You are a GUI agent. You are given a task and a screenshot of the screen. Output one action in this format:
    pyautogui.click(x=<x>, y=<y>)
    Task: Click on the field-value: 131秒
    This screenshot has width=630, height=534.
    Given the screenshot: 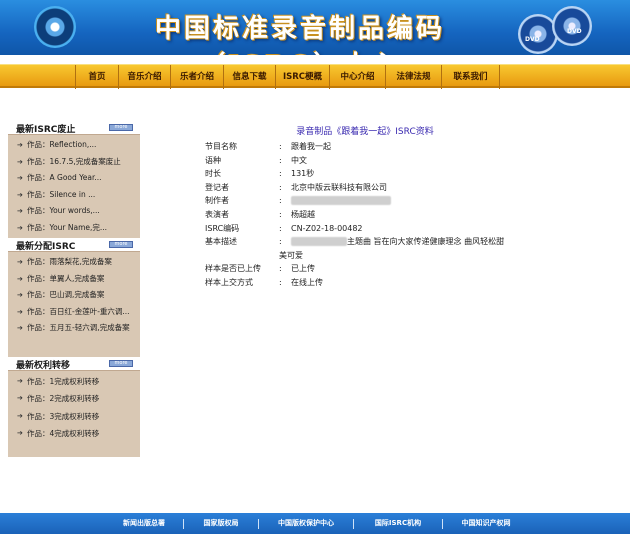 What is the action you would take?
    pyautogui.click(x=303, y=174)
    